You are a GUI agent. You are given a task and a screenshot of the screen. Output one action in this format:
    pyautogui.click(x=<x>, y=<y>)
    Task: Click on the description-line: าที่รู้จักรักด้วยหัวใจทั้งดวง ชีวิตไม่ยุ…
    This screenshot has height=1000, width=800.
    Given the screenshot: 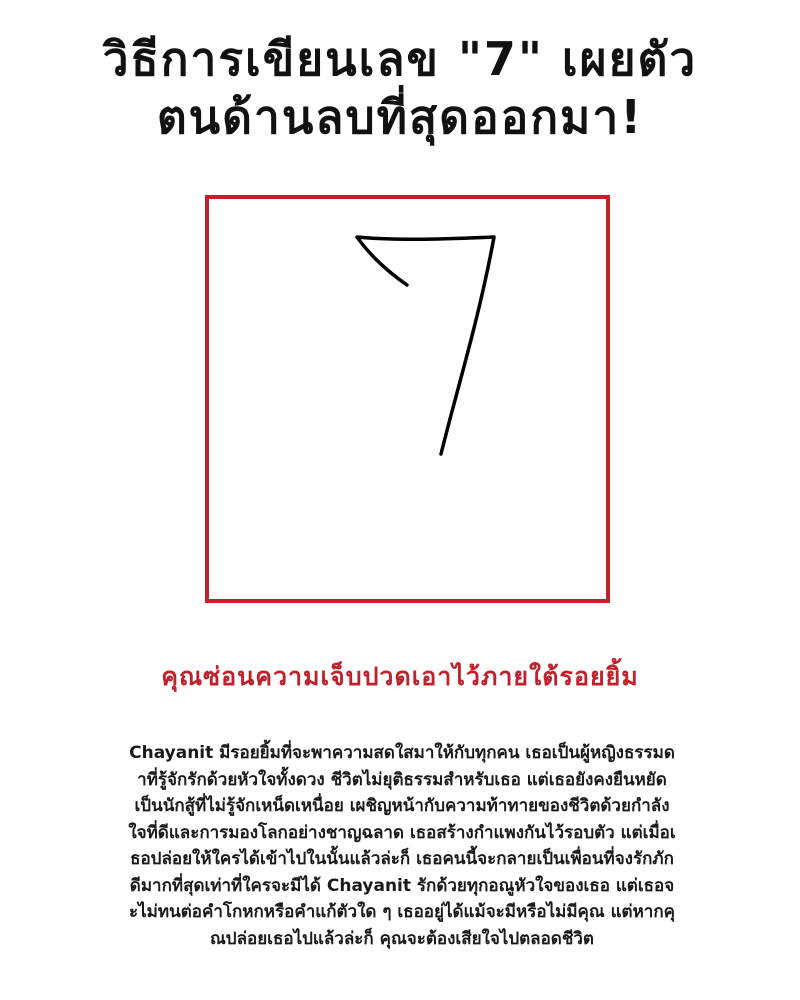 What is the action you would take?
    pyautogui.click(x=402, y=779)
    